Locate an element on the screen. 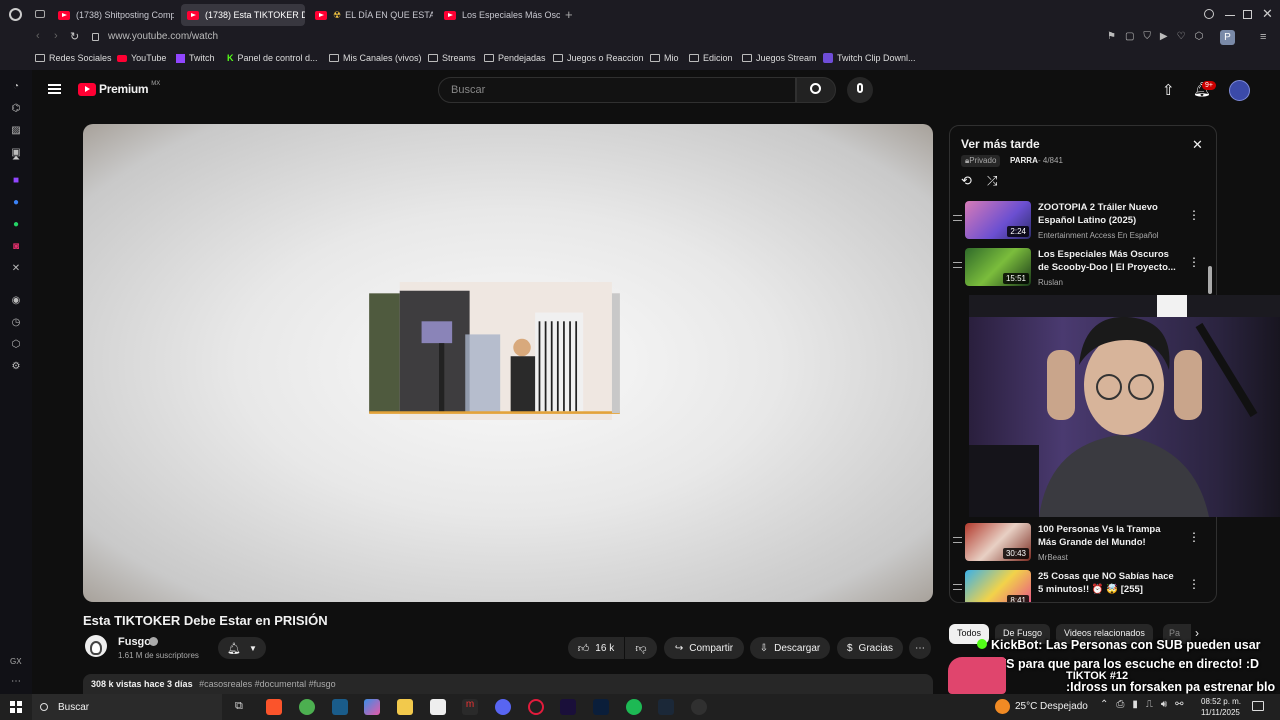 The height and width of the screenshot is (720, 1280). bookmark-juegos-reaccion: Juegos o Reaccion is located at coordinates (598, 58).